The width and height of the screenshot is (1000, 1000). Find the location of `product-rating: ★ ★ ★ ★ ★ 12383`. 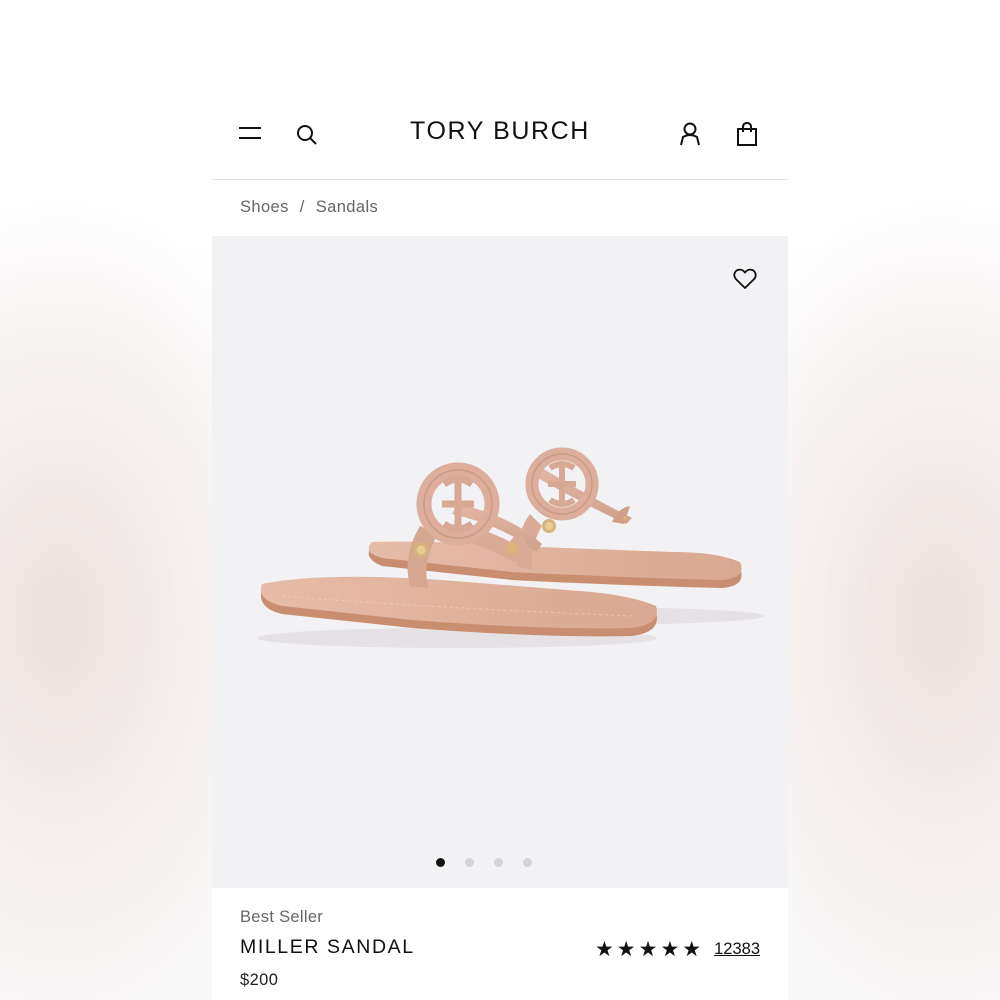

product-rating: ★ ★ ★ ★ ★ 12383 is located at coordinates (677, 949).